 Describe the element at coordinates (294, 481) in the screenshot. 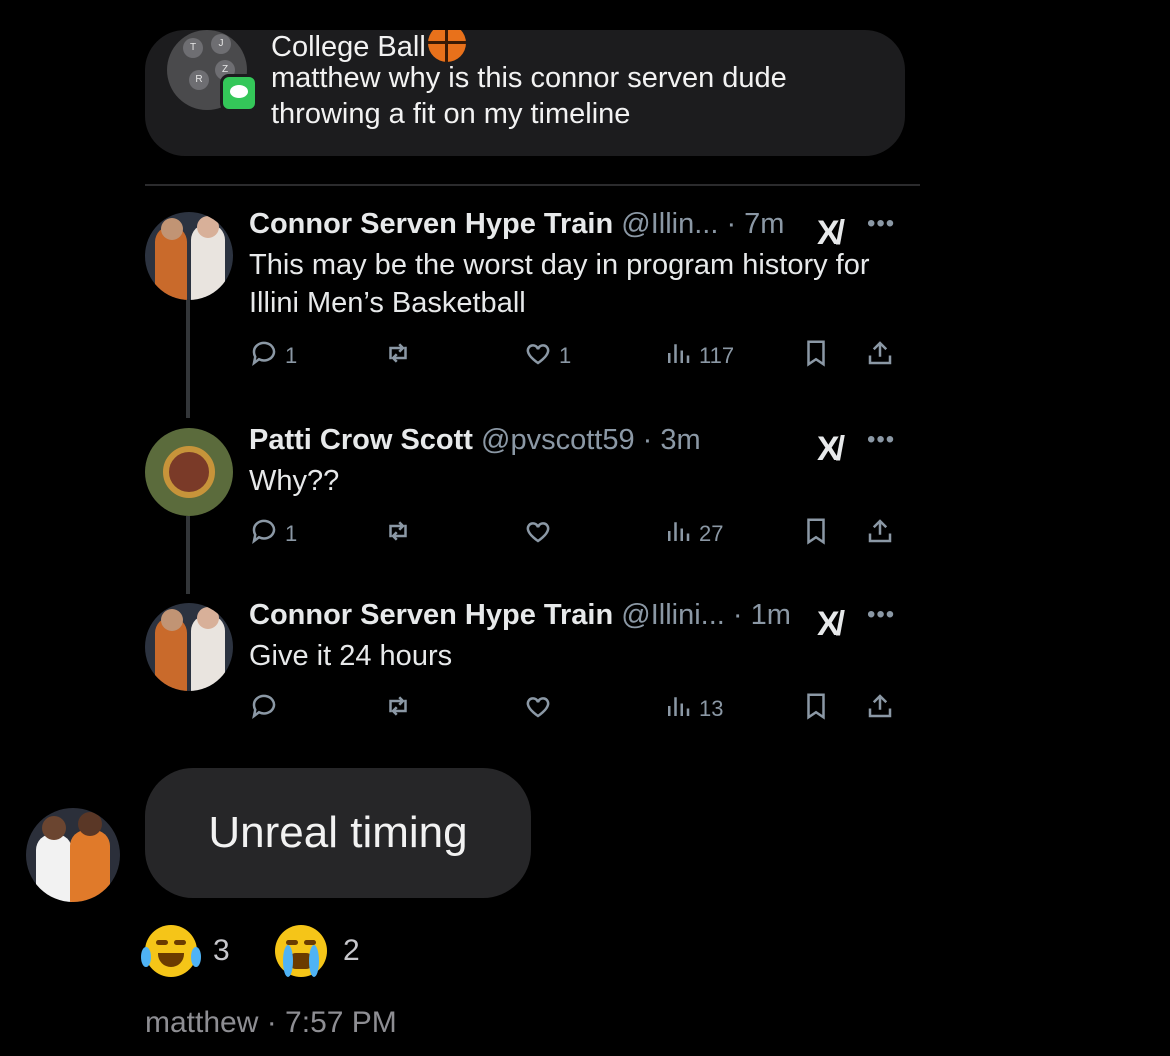

I see `tweet-text: Why??` at that location.